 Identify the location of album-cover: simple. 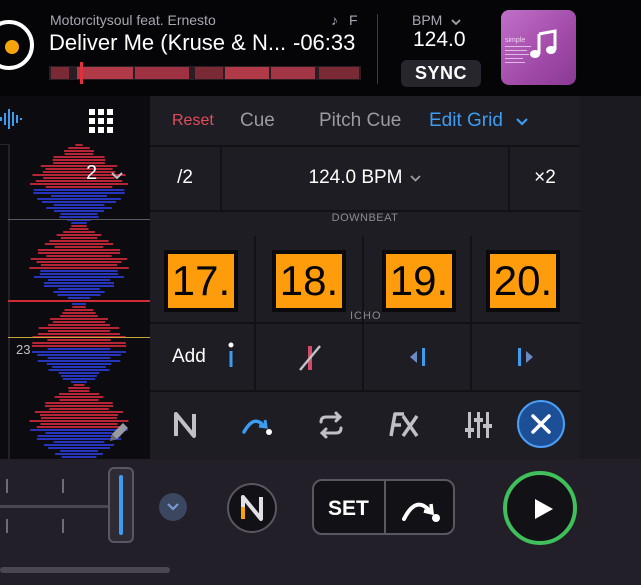
(538, 47).